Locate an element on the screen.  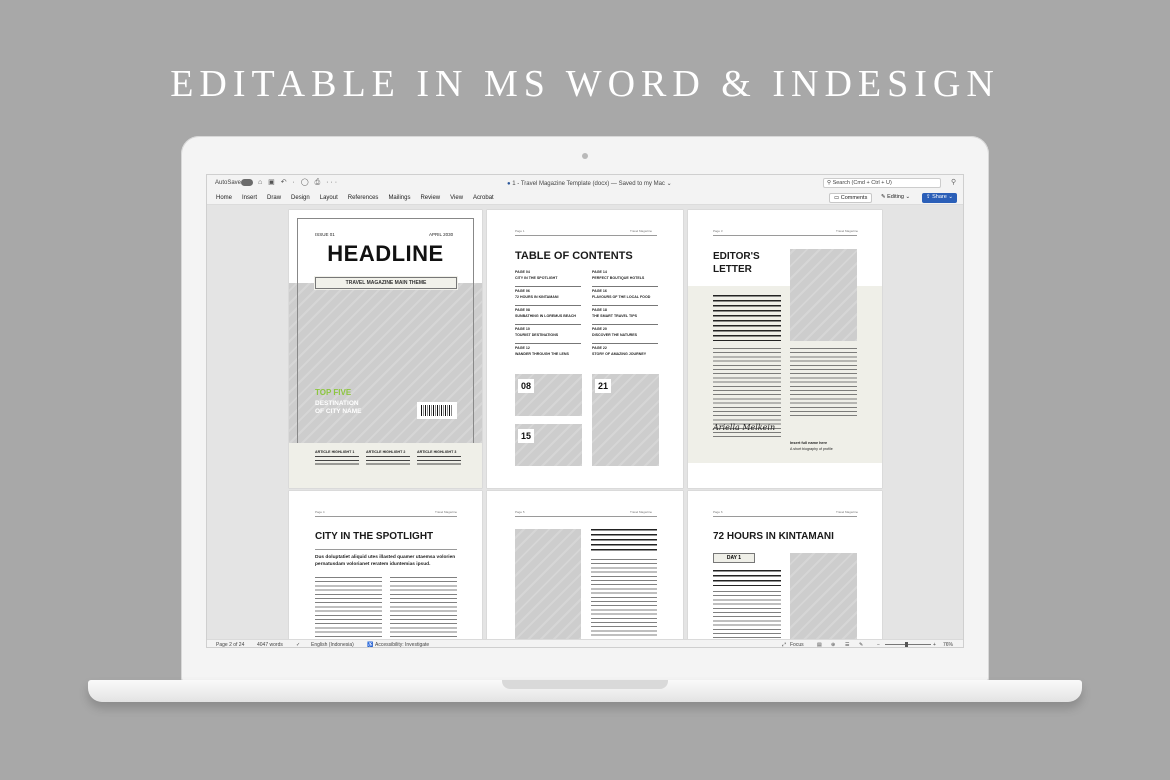
page5-lead-text is located at coordinates (624, 541).